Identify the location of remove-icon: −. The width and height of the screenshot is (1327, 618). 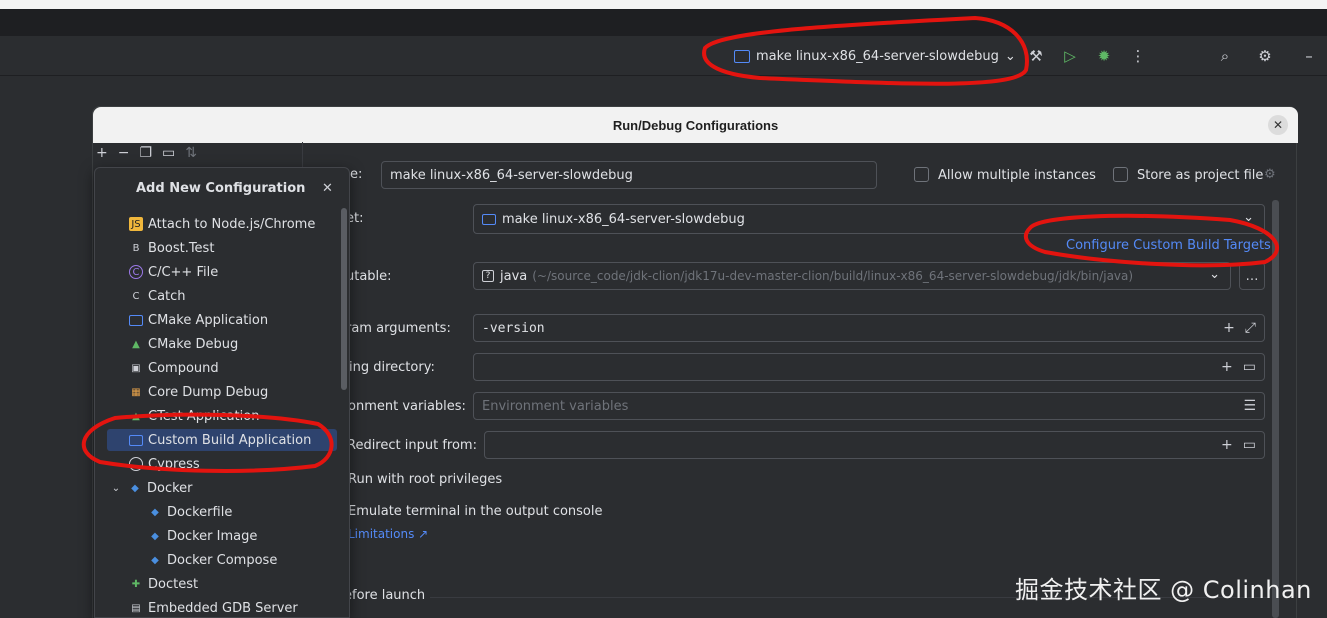
(124, 153).